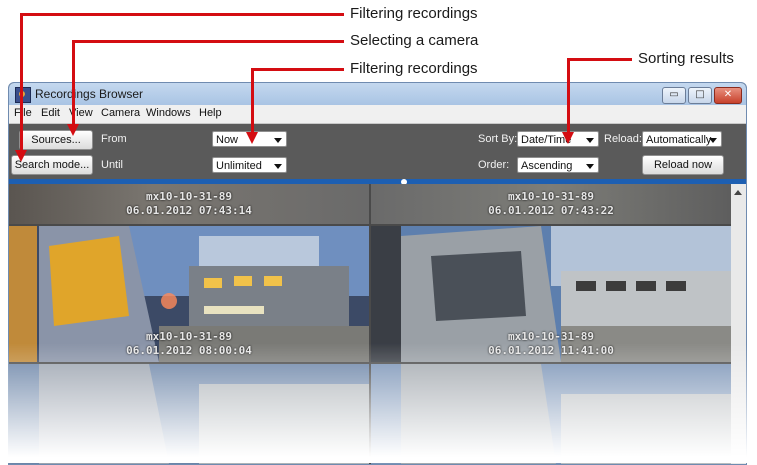  Describe the element at coordinates (239, 166) in the screenshot. I see `until-select-value: Unlimited` at that location.